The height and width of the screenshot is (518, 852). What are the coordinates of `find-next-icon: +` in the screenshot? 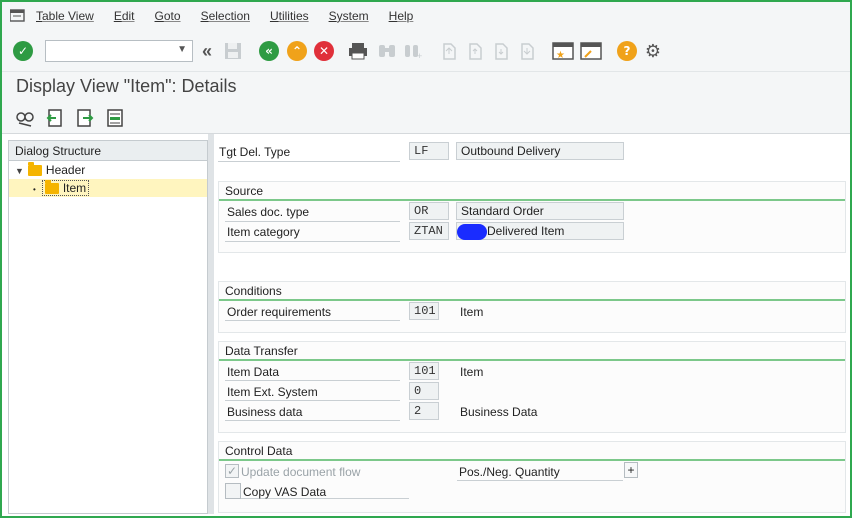 It's located at (413, 51).